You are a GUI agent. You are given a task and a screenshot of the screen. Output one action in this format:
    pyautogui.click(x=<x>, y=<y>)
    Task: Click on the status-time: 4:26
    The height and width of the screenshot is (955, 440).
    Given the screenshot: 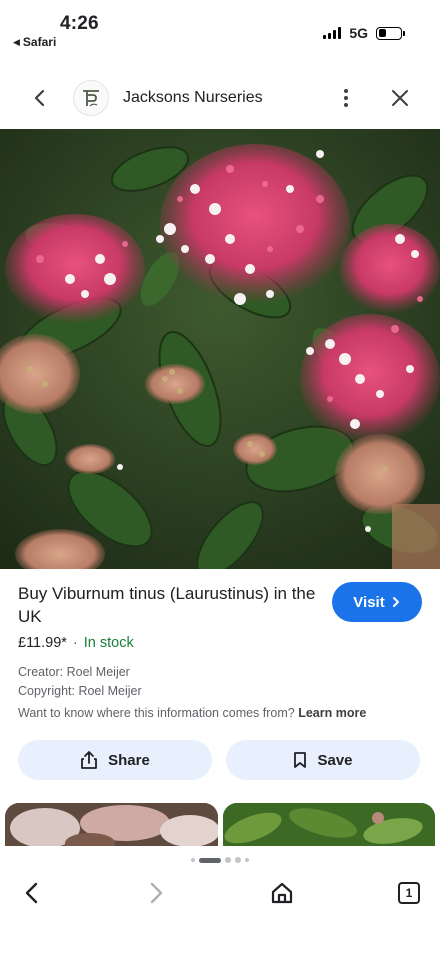 What is the action you would take?
    pyautogui.click(x=79, y=23)
    